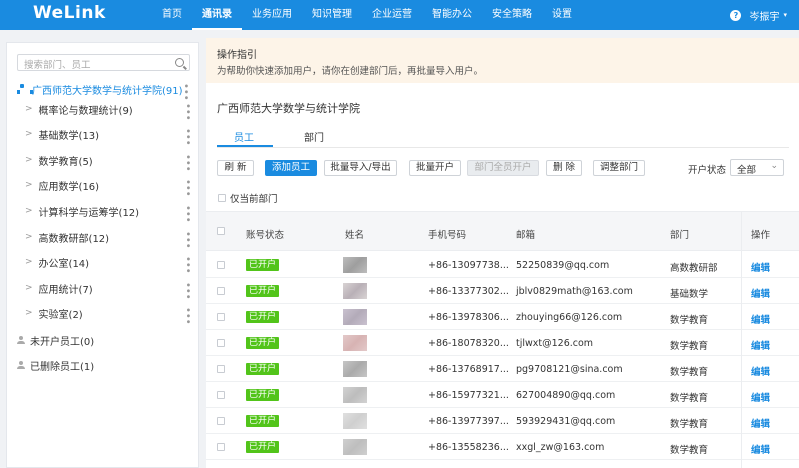  I want to click on column-header-email: 邮箱, so click(525, 234).